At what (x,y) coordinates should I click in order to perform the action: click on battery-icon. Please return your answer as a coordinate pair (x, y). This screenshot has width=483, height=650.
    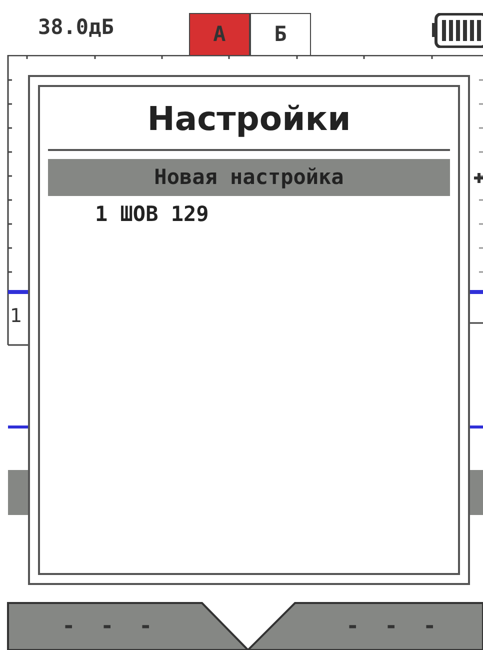
    Looking at the image, I should click on (457, 30).